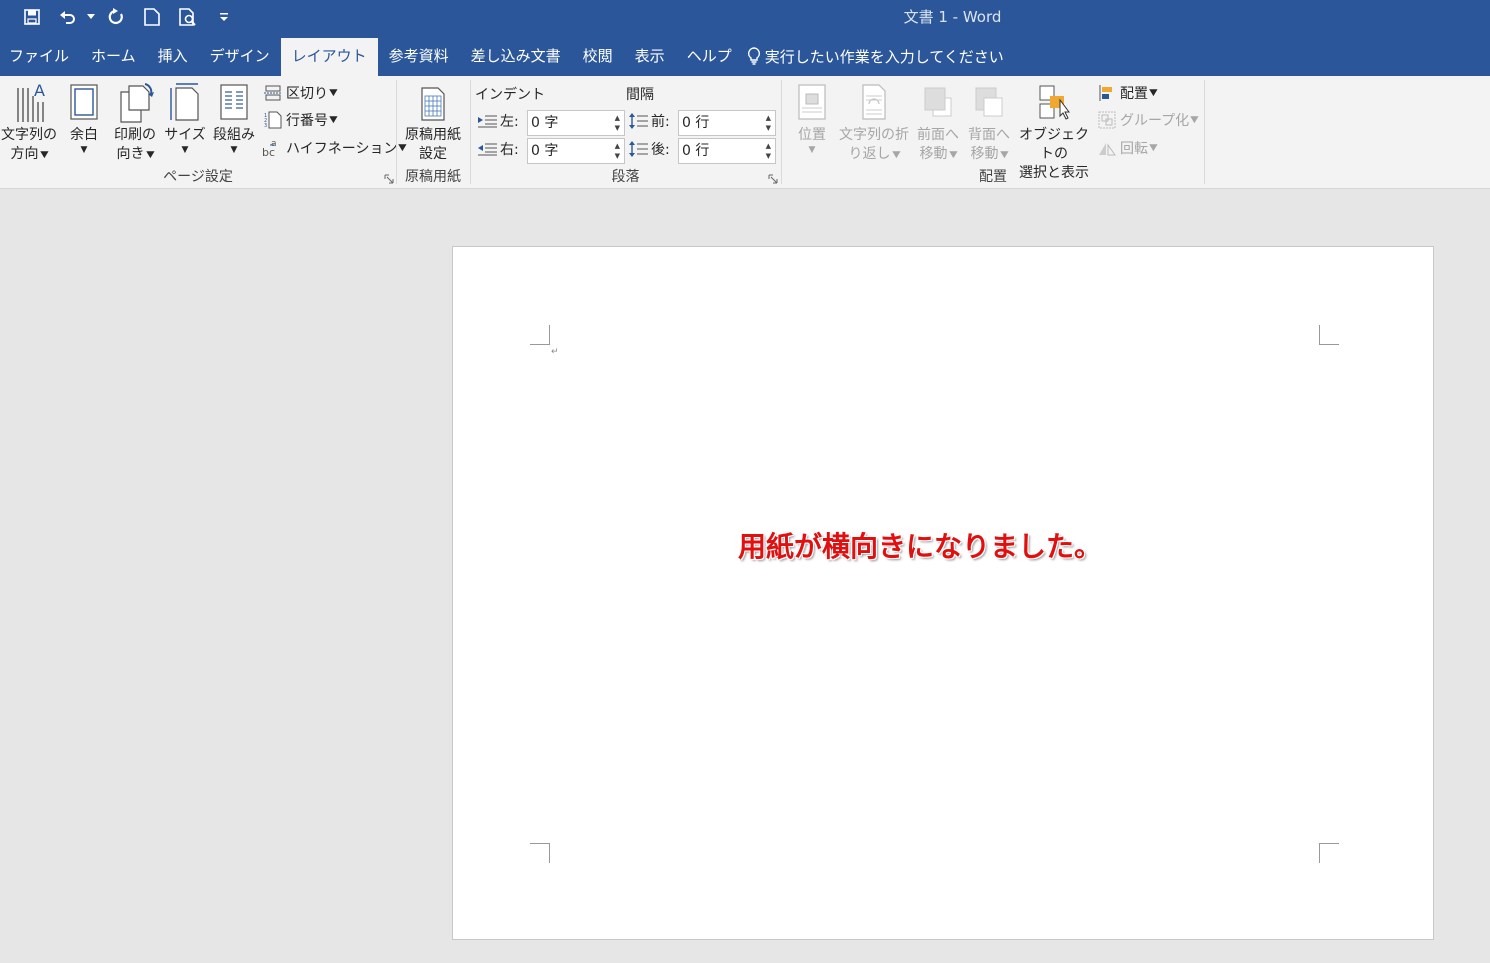 The height and width of the screenshot is (963, 1490). What do you see at coordinates (39, 91) in the screenshot?
I see `svg-text: A` at bounding box center [39, 91].